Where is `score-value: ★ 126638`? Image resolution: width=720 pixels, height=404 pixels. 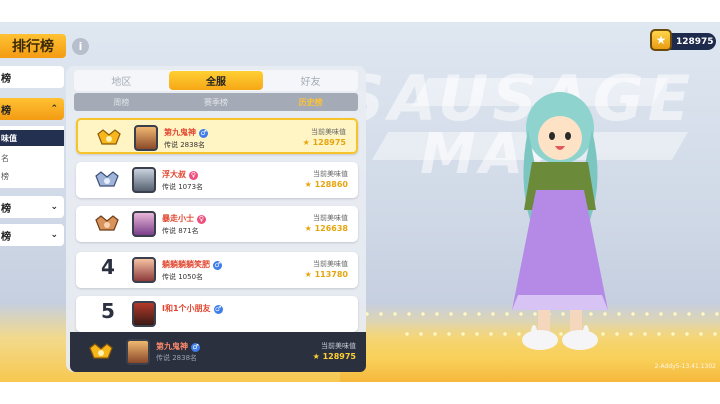 score-value: ★ 126638 is located at coordinates (326, 228).